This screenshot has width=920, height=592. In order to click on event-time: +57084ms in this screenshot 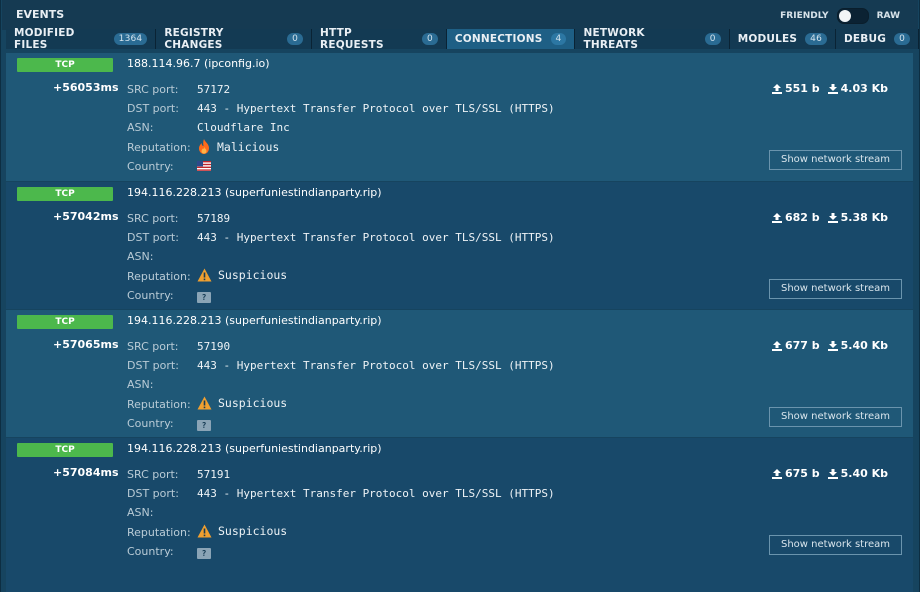, I will do `click(86, 472)`.